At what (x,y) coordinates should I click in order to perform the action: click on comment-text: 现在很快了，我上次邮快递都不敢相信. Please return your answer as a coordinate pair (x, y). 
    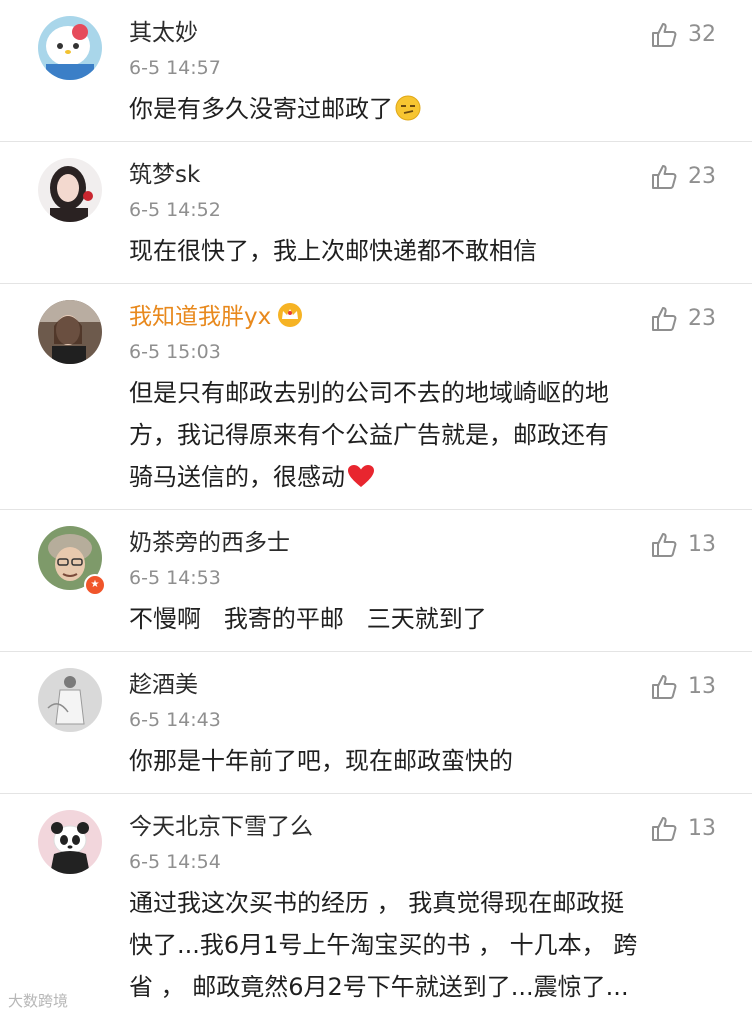
    Looking at the image, I should click on (333, 251).